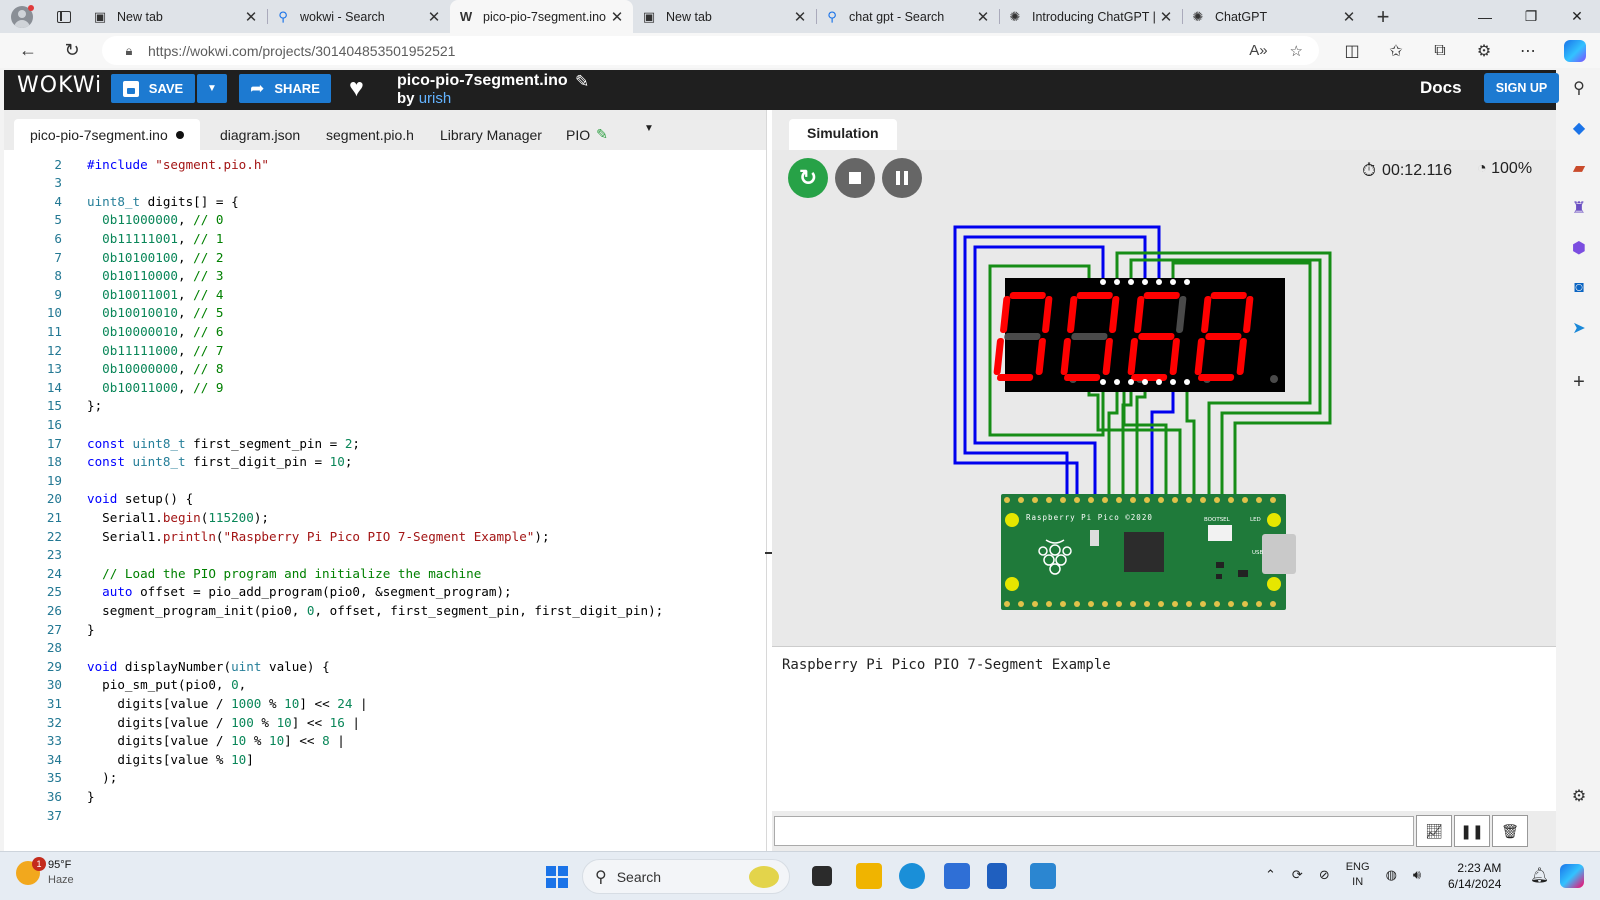 This screenshot has width=1600, height=900. I want to click on browser-tab: ✺ Introducing ChatGPT | ✕, so click(1090, 16).